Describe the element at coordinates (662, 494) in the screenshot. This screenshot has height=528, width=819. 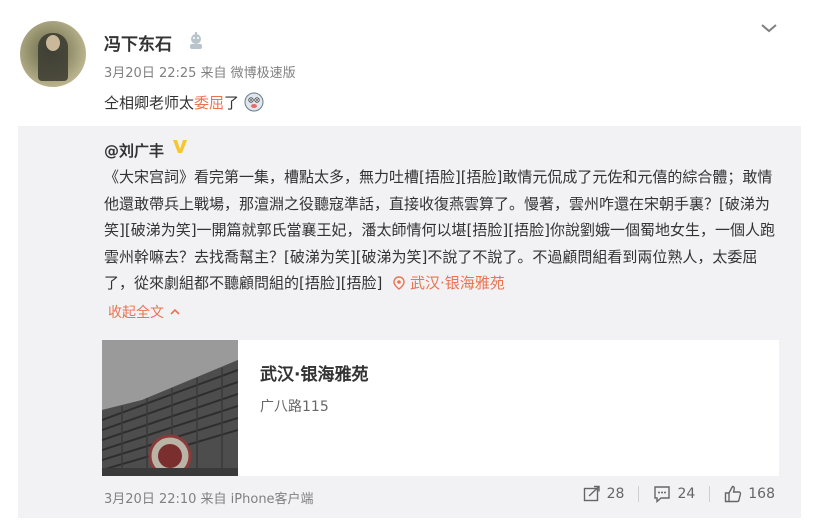
I see `comment-icon` at that location.